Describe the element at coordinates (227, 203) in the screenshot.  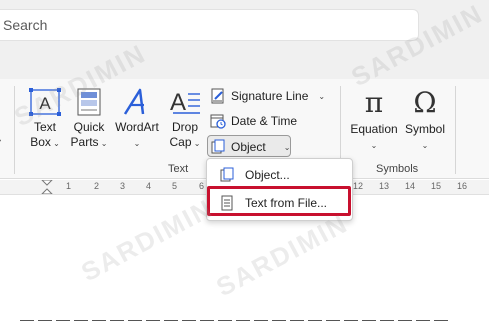
I see `document-icon` at that location.